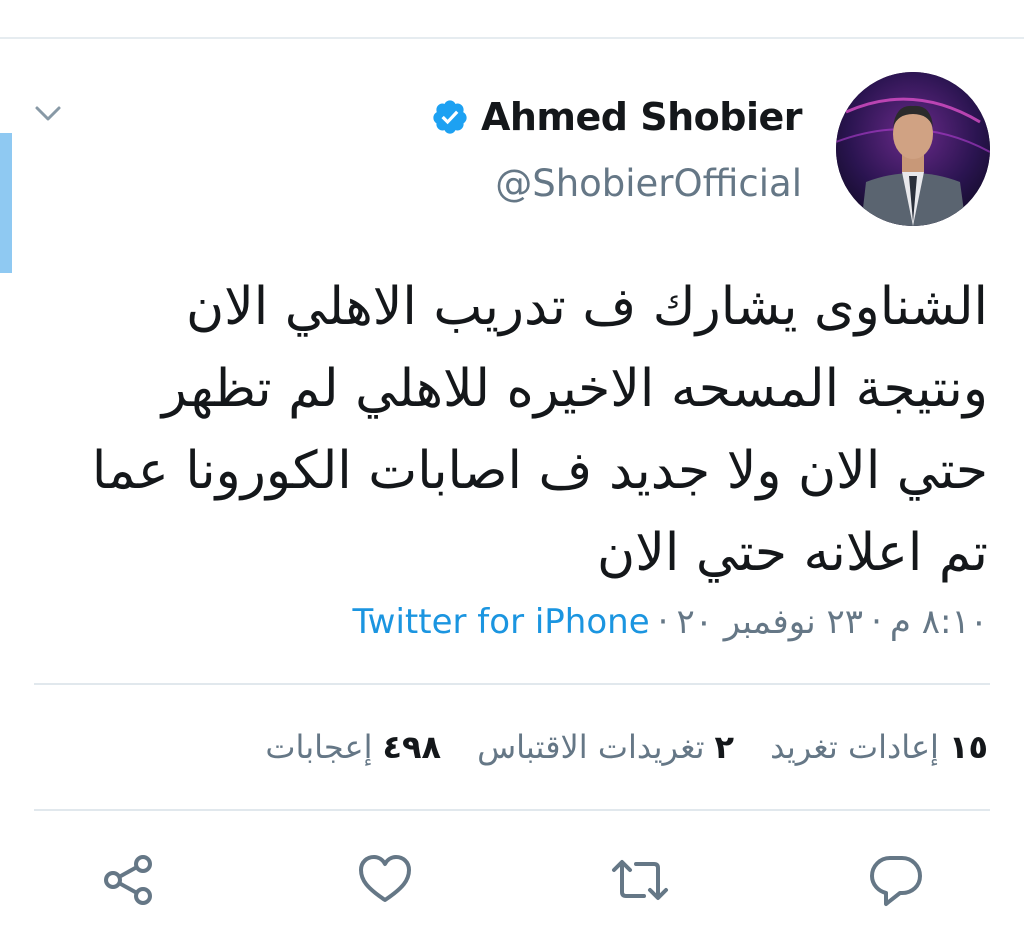 The height and width of the screenshot is (950, 1024). I want to click on tweet-source-link: Twitter for iPhone, so click(501, 622).